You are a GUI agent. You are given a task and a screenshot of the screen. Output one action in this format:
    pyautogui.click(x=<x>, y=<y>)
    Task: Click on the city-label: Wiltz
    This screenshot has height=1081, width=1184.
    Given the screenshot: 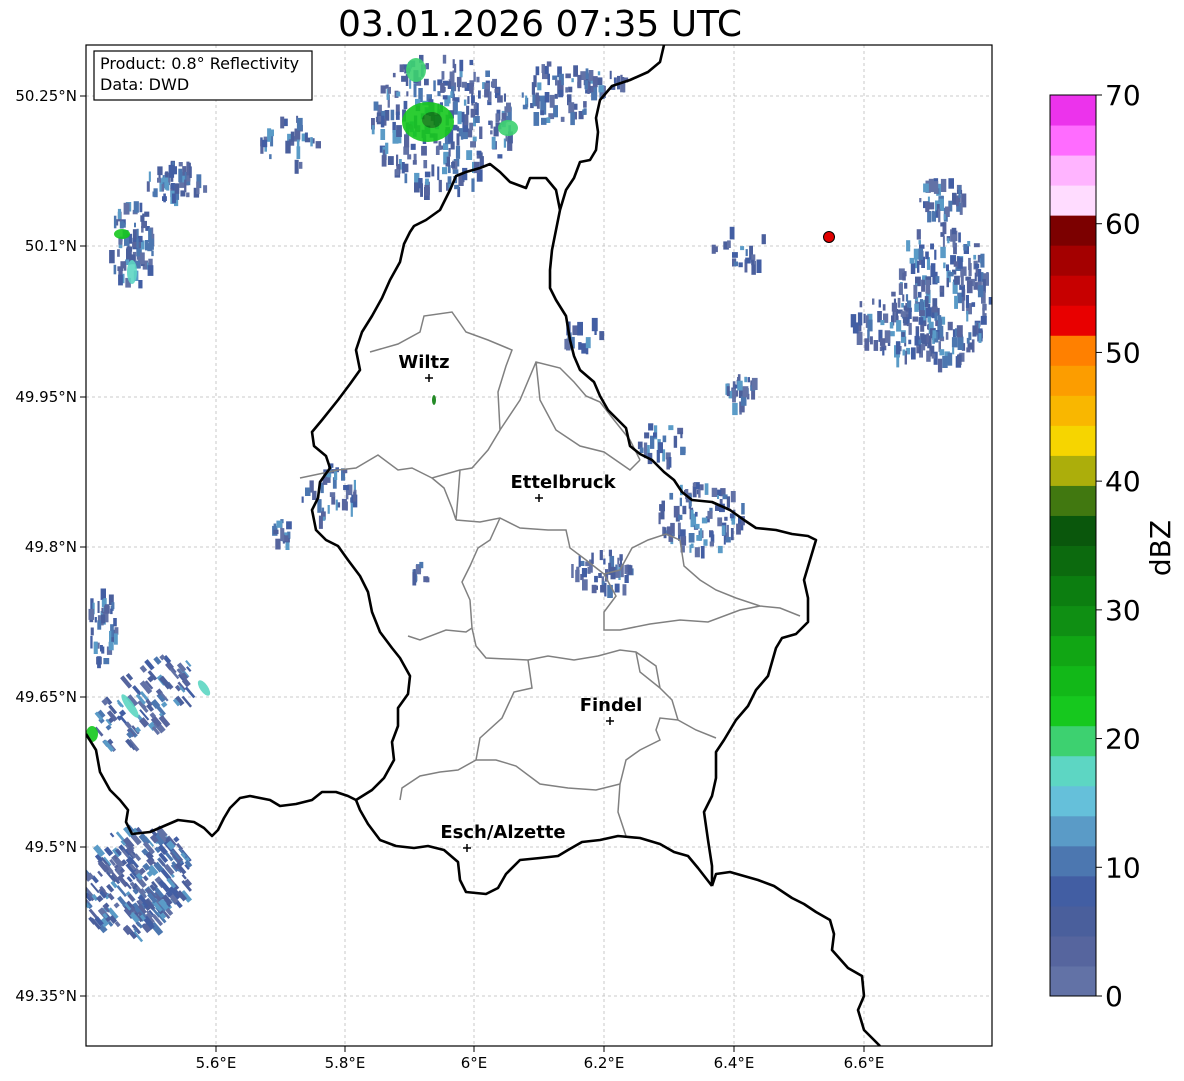 What is the action you would take?
    pyautogui.click(x=423, y=362)
    